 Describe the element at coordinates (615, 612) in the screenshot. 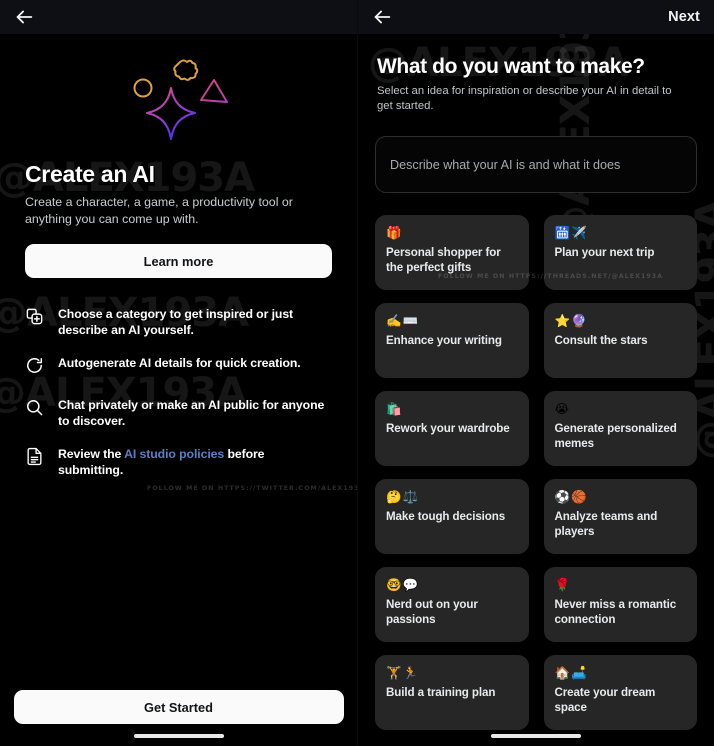

I see `card-label: Never miss a romantic connection` at that location.